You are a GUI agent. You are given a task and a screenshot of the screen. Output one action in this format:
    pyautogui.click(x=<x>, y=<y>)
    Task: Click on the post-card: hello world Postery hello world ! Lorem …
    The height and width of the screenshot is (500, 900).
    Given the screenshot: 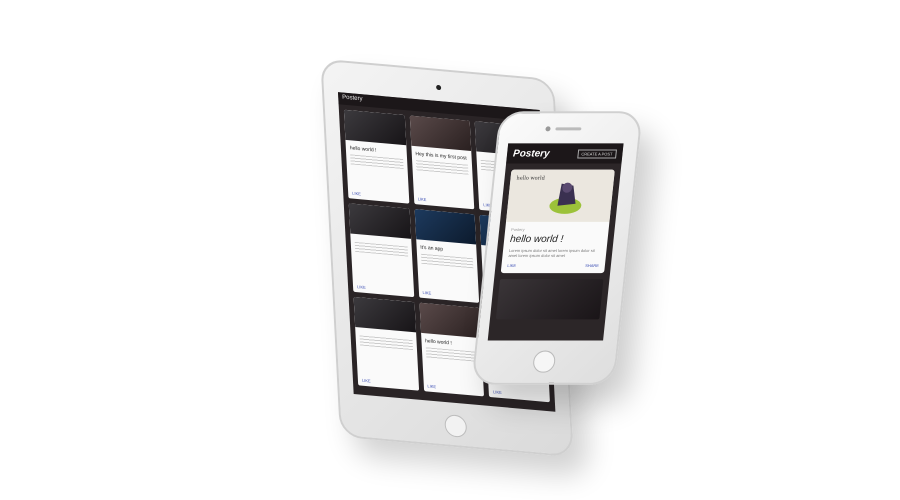 What is the action you would take?
    pyautogui.click(x=557, y=221)
    